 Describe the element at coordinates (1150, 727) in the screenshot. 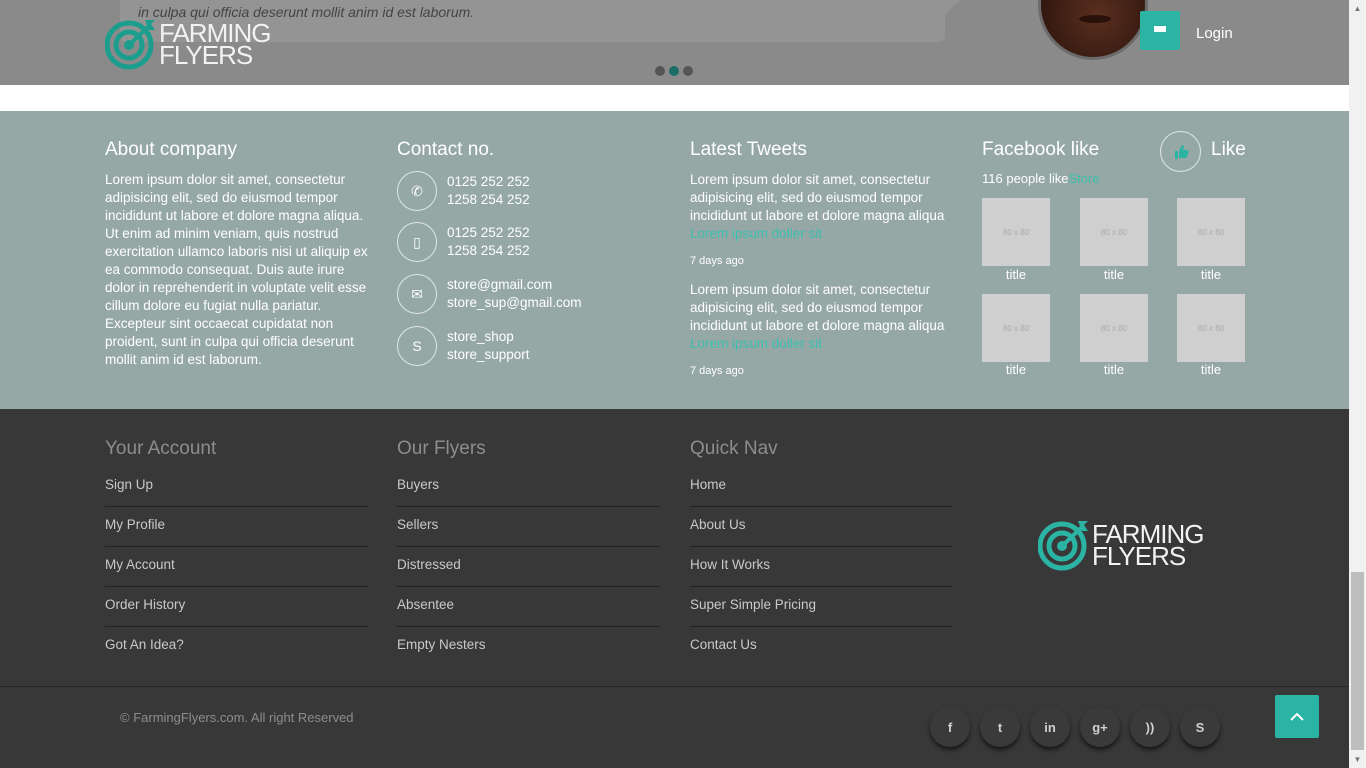

I see `rss-icon: ))` at that location.